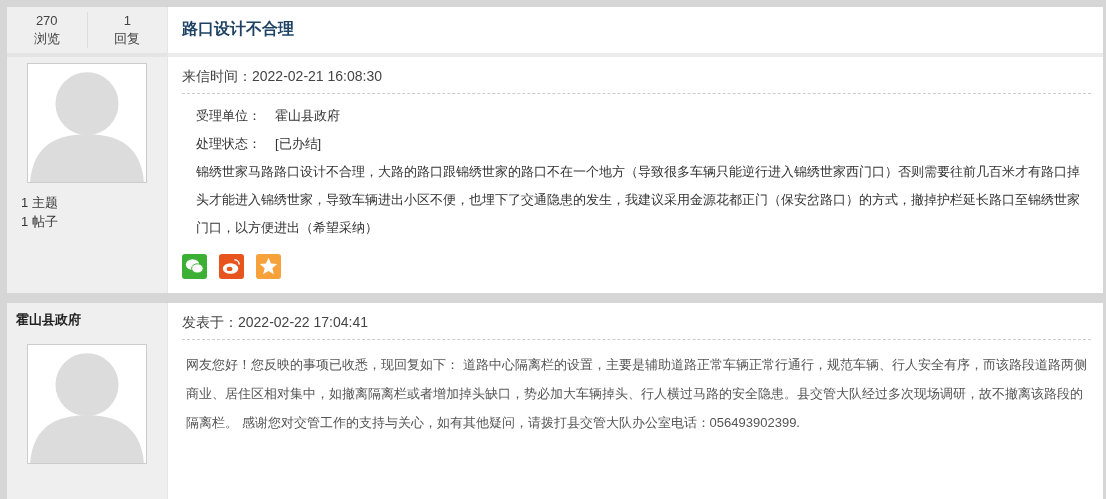 The height and width of the screenshot is (499, 1106). What do you see at coordinates (298, 144) in the screenshot?
I see `field-value: [已办结]` at bounding box center [298, 144].